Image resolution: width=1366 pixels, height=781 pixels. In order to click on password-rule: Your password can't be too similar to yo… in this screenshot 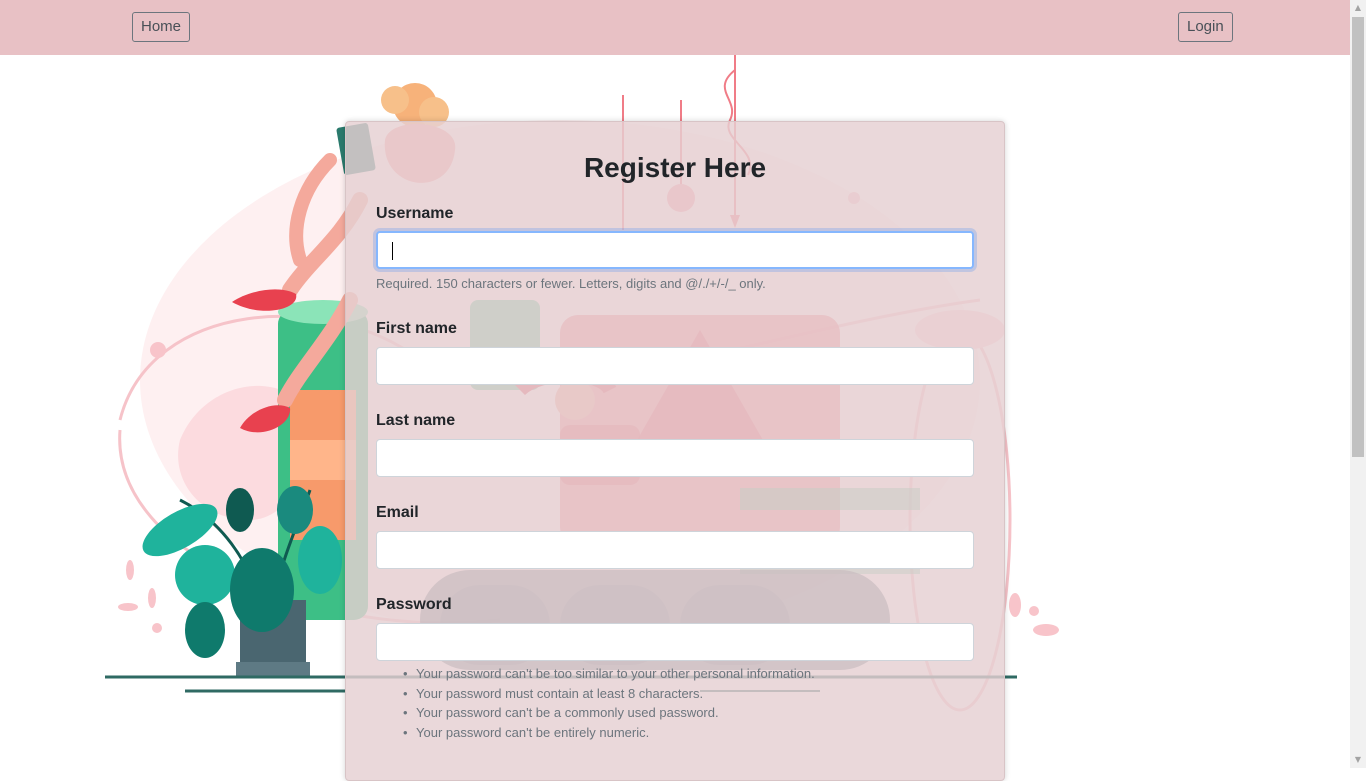, I will do `click(609, 674)`.